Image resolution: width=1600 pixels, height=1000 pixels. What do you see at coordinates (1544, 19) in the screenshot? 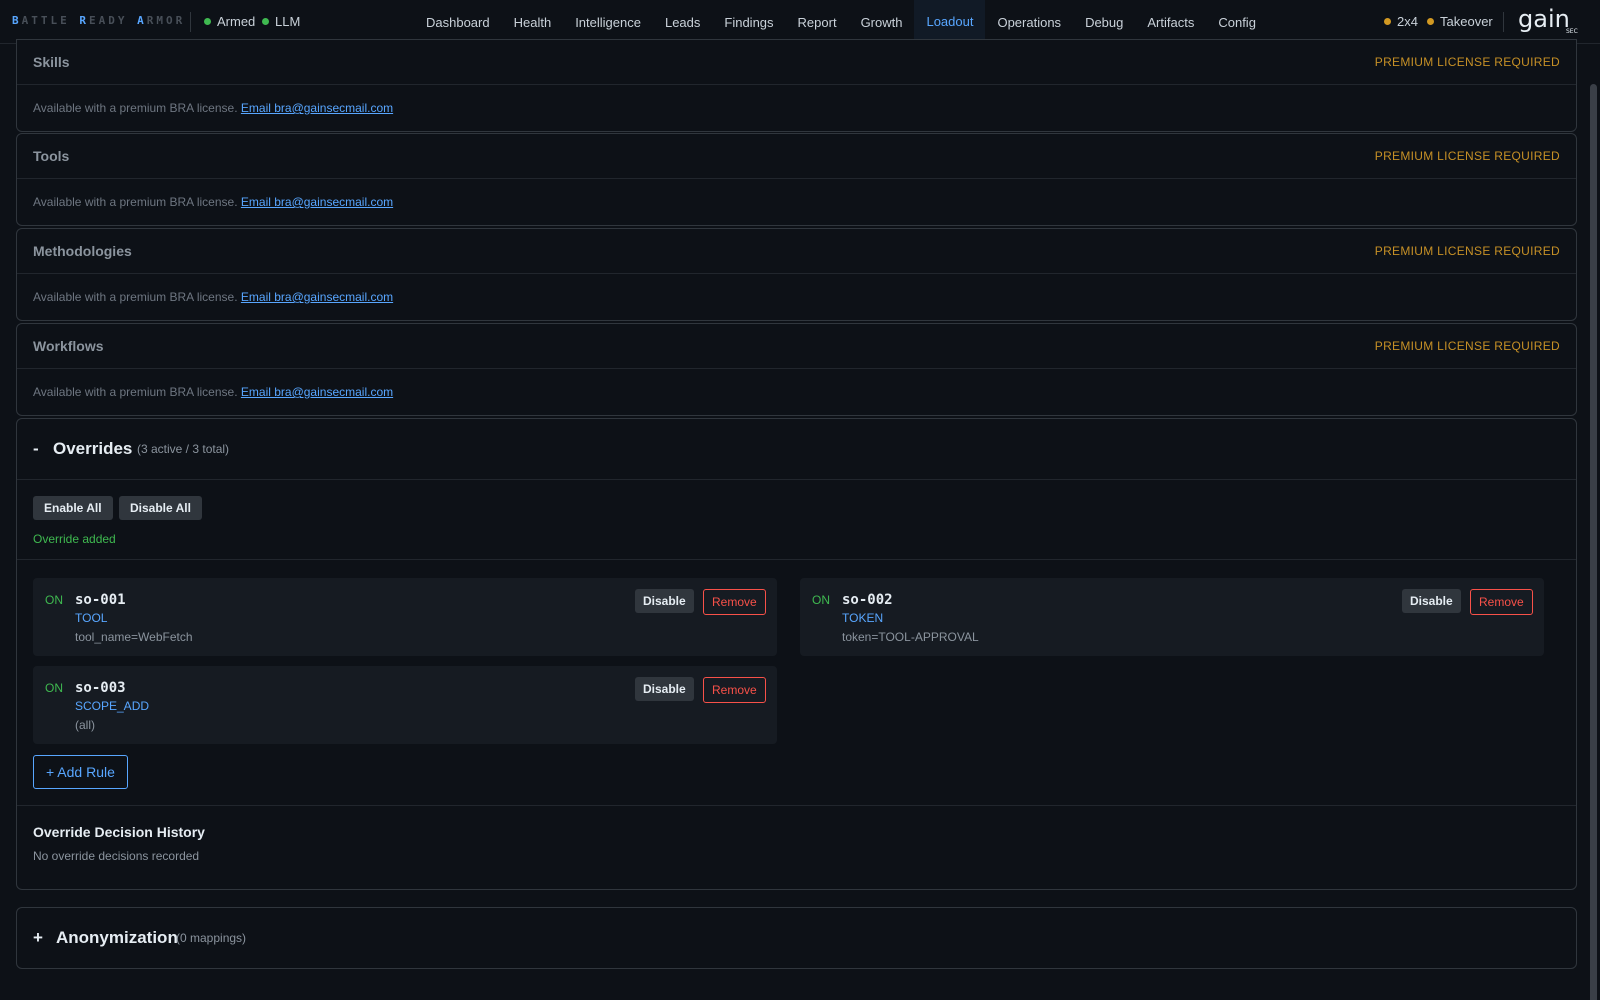
I see `svg-text: gain` at bounding box center [1544, 19].